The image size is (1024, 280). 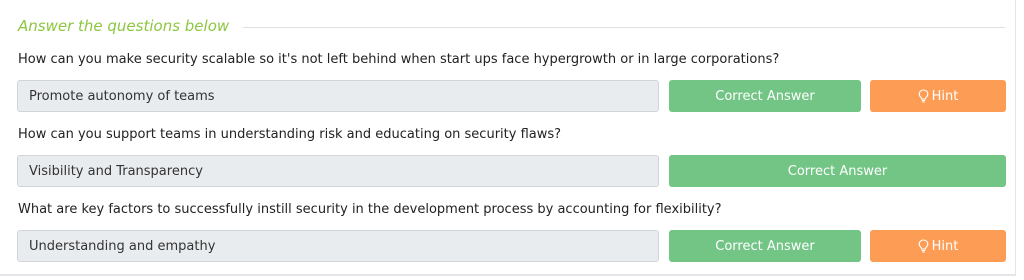 I want to click on section-divider, so click(x=624, y=27).